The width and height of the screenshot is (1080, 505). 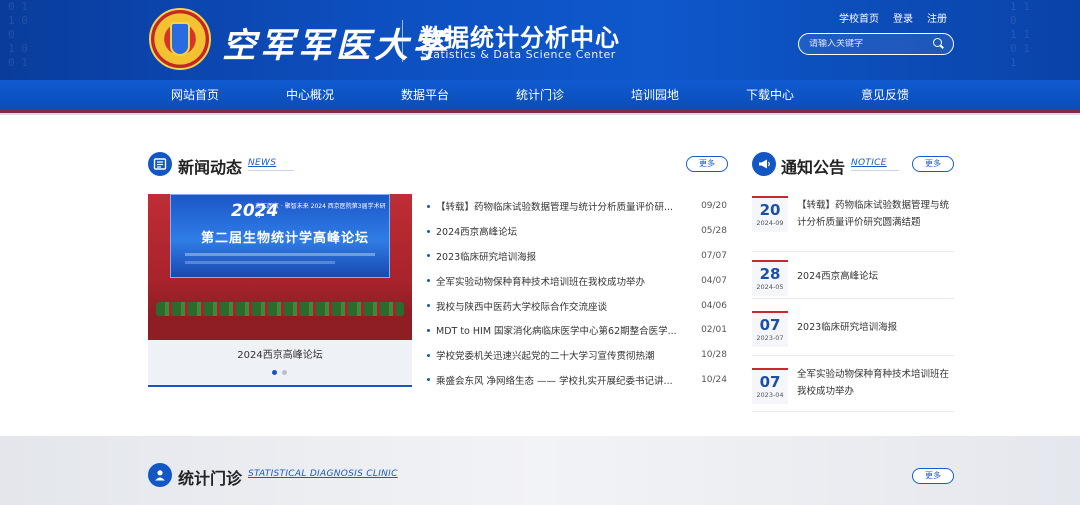 I want to click on slide-bottom-bar, so click(x=280, y=386).